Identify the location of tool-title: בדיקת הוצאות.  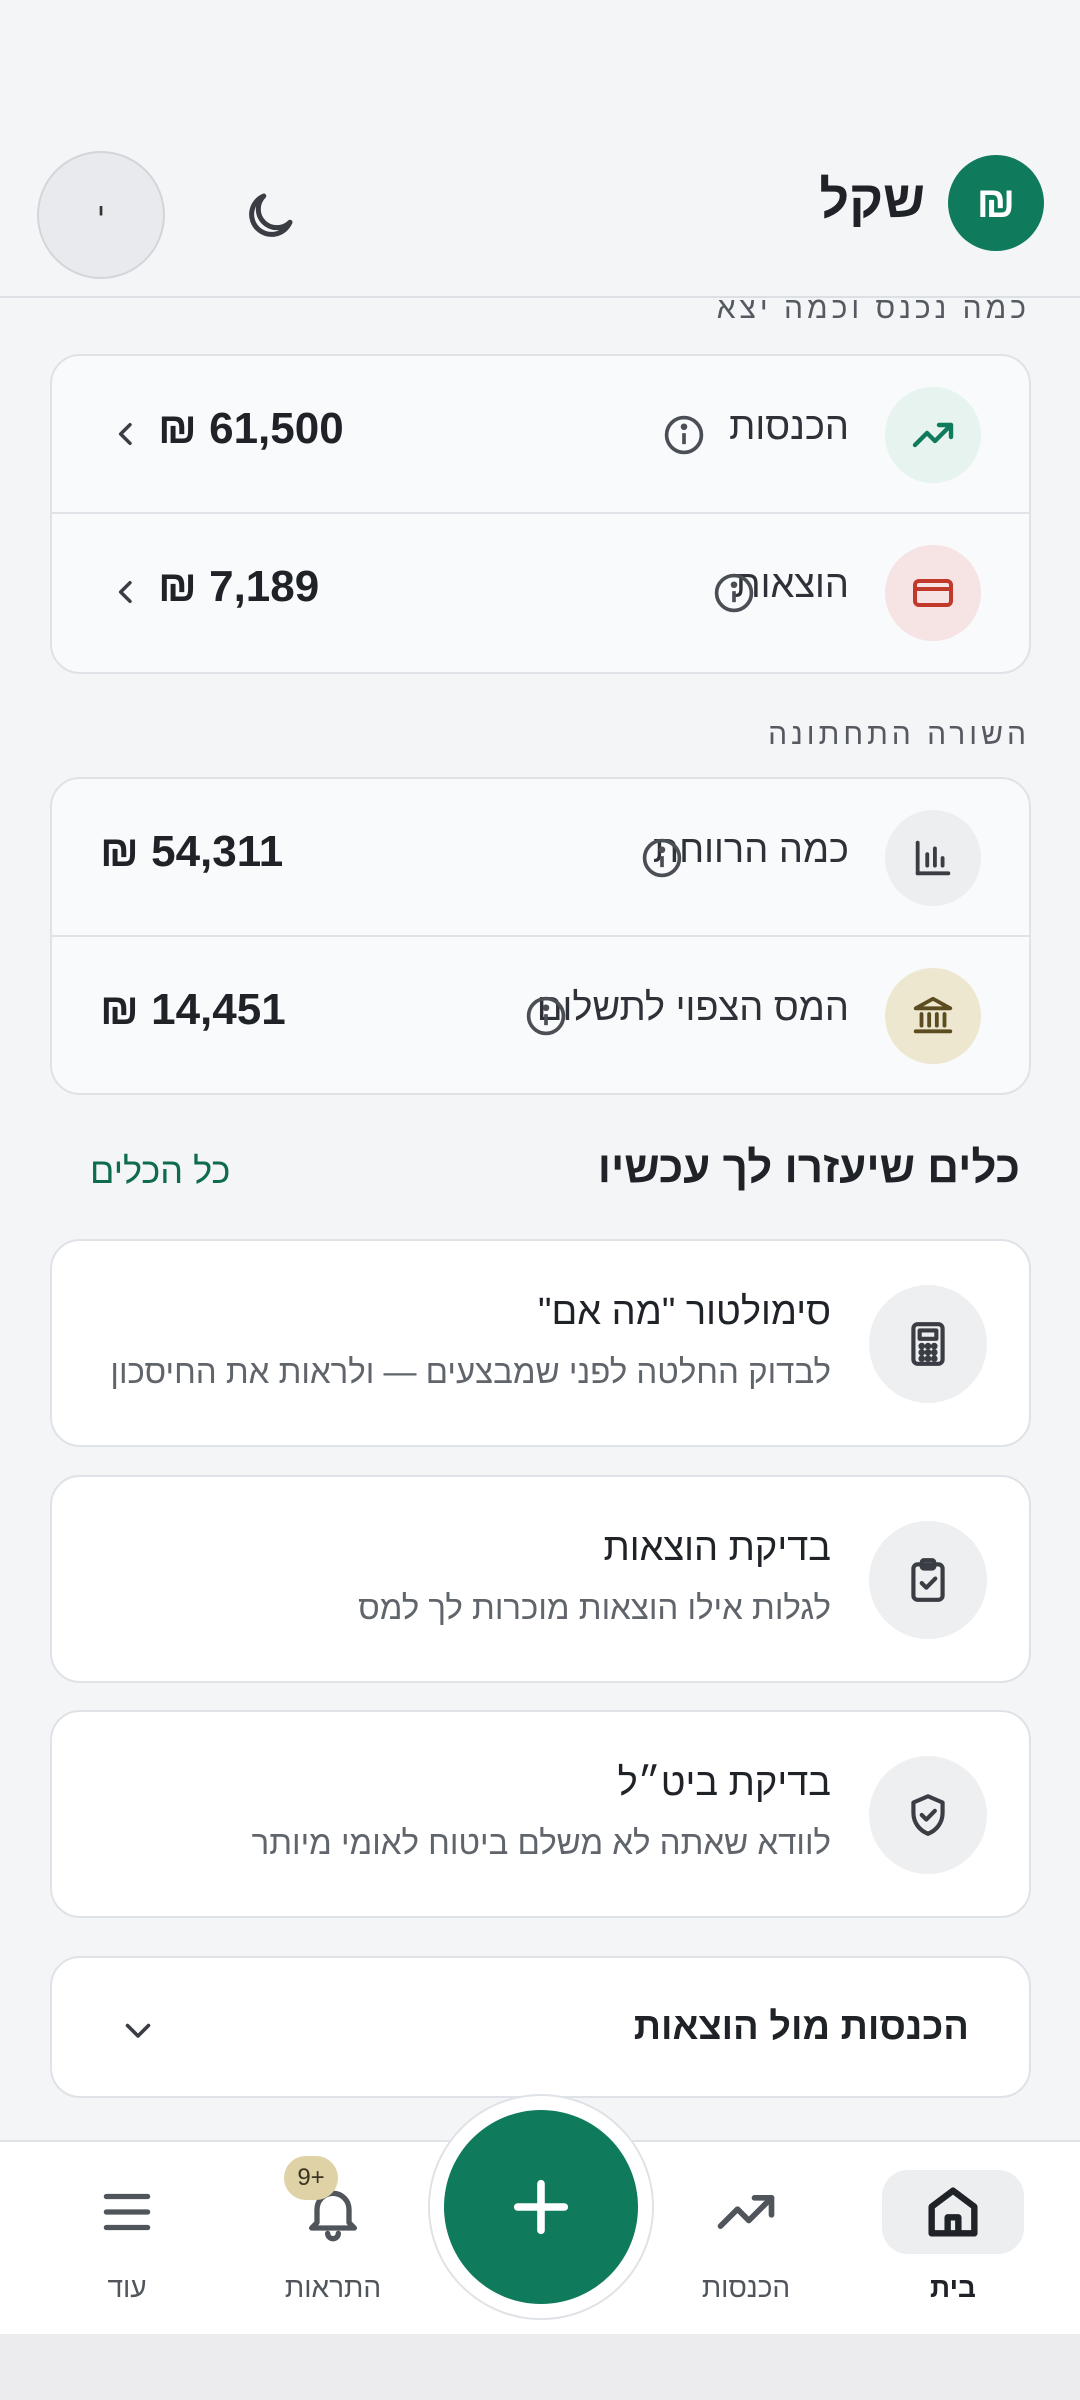
(717, 1548).